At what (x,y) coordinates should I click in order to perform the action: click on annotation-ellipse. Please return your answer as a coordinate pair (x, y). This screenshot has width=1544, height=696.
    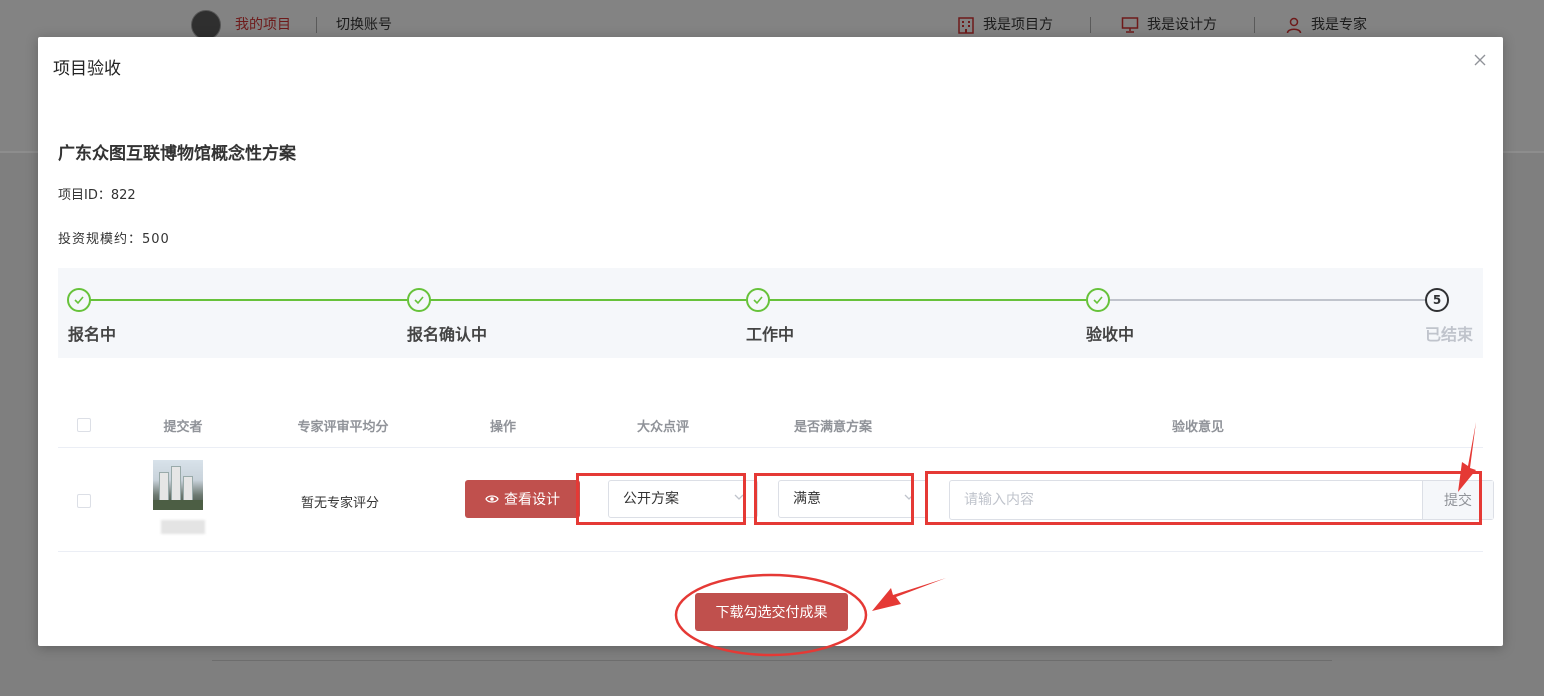
    Looking at the image, I should click on (771, 615).